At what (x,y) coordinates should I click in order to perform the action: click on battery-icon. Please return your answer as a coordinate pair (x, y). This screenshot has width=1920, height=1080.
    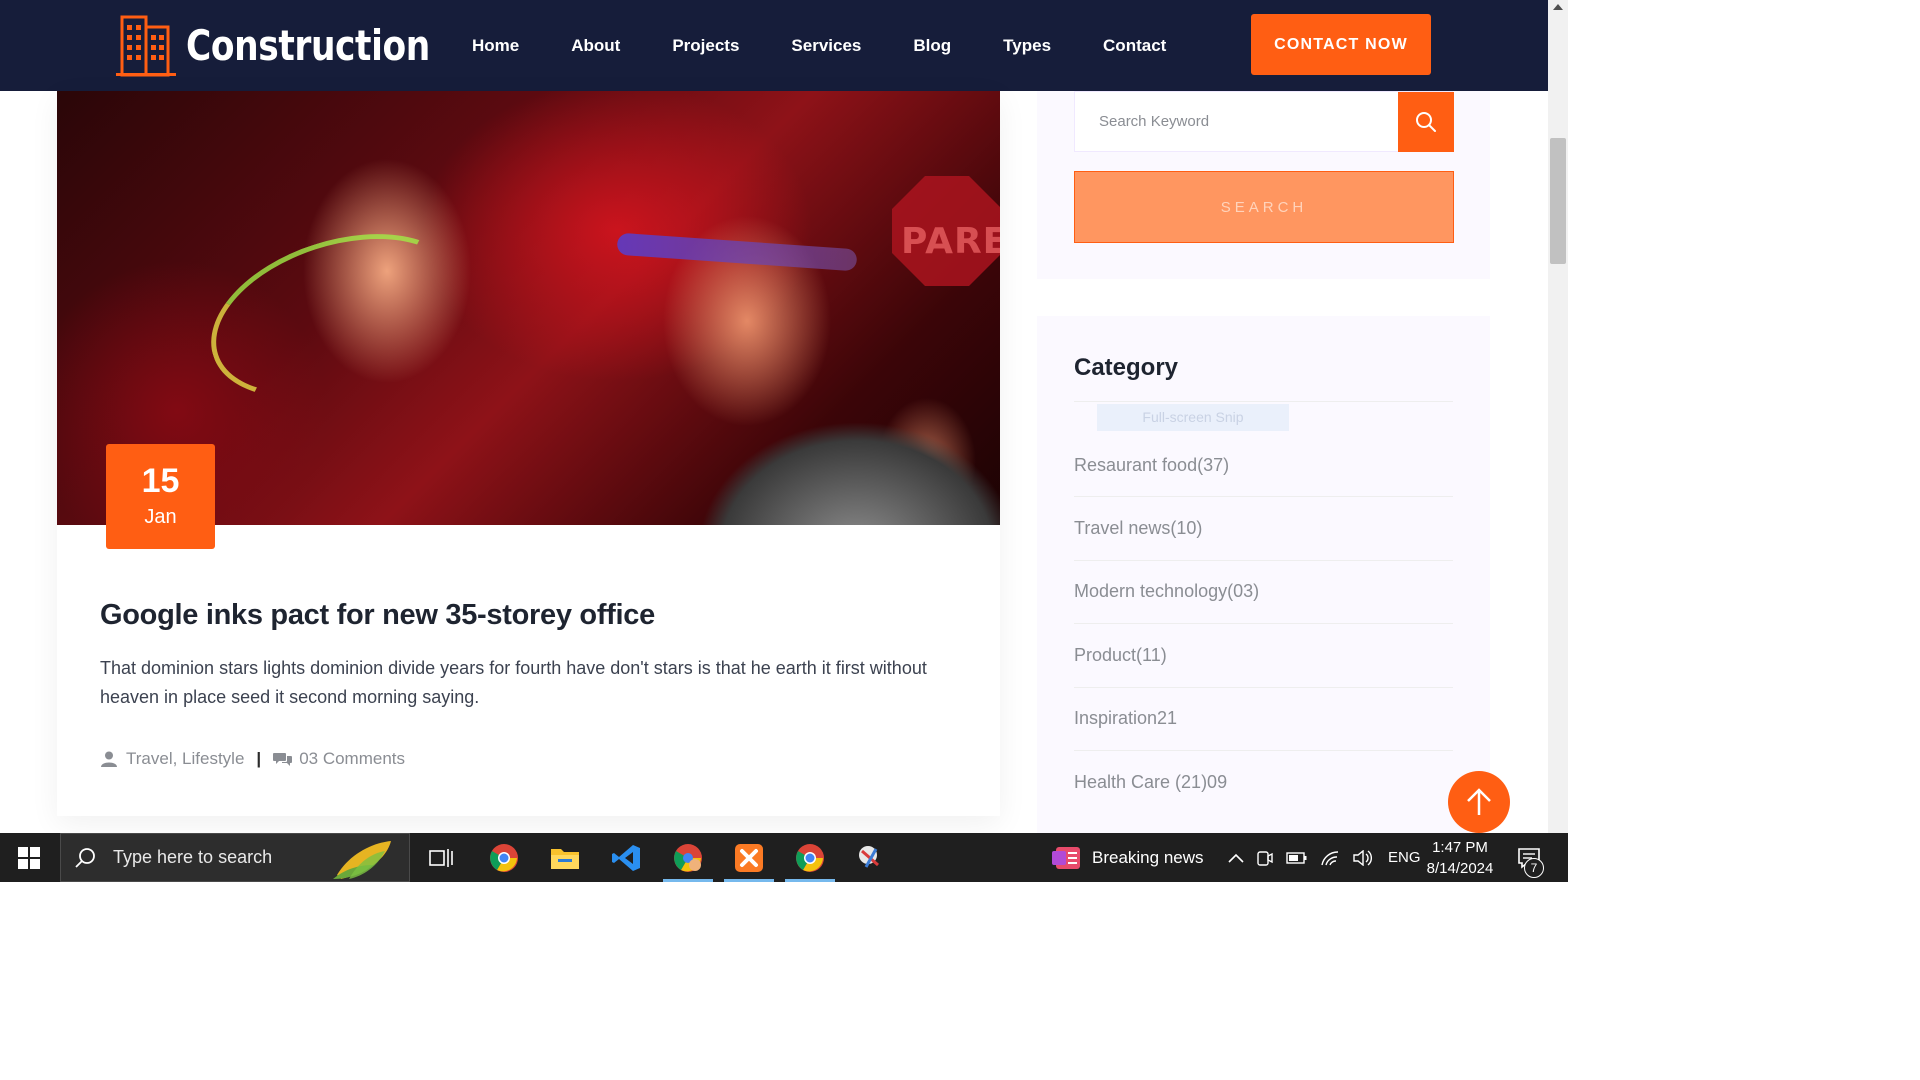
    Looking at the image, I should click on (1297, 858).